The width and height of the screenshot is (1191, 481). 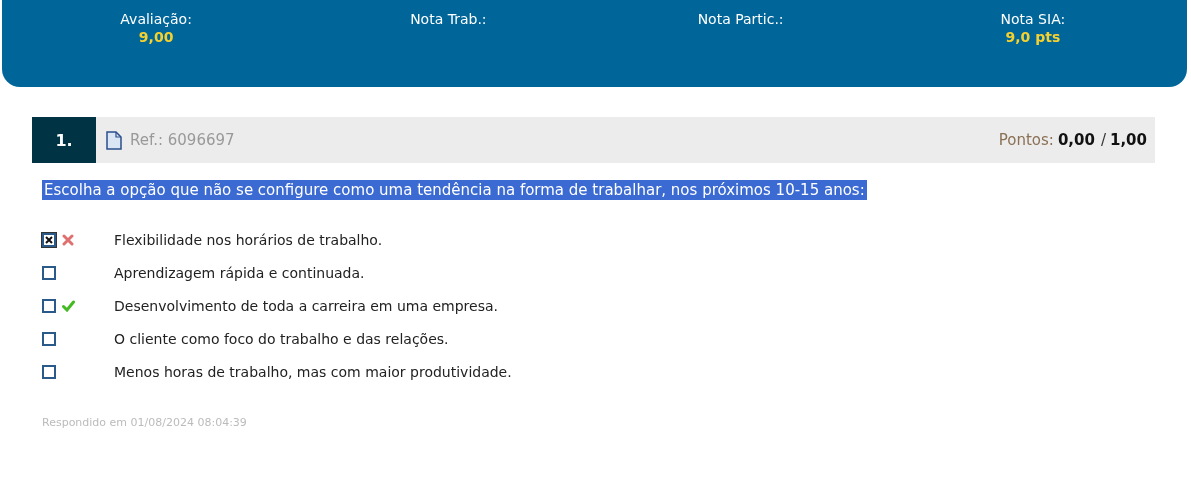 I want to click on answer-option: Menos horas de trabalho, mas com maior produtividade., so click(x=313, y=372).